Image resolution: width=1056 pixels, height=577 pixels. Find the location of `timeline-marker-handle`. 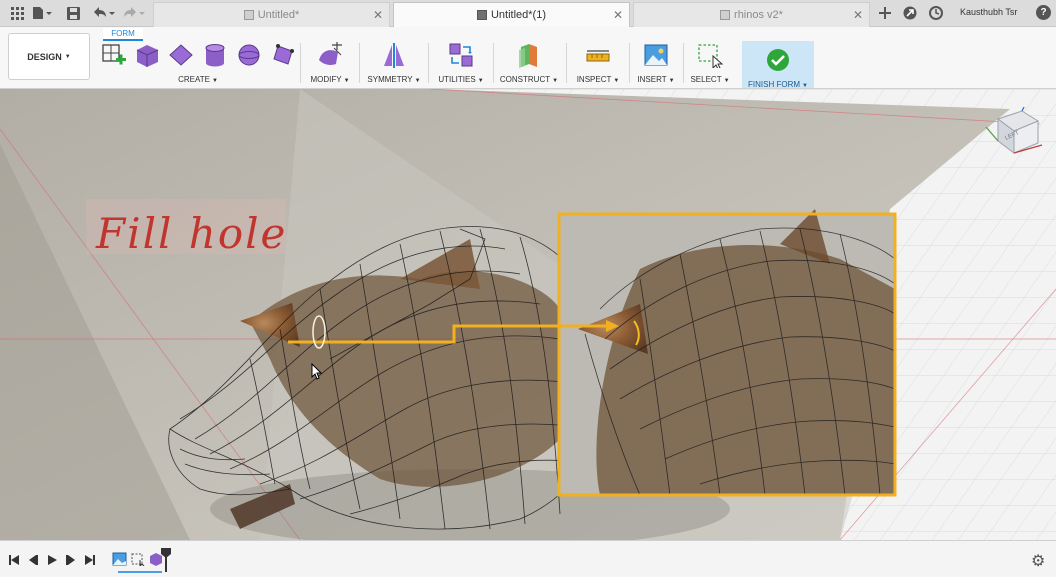

timeline-marker-handle is located at coordinates (166, 560).